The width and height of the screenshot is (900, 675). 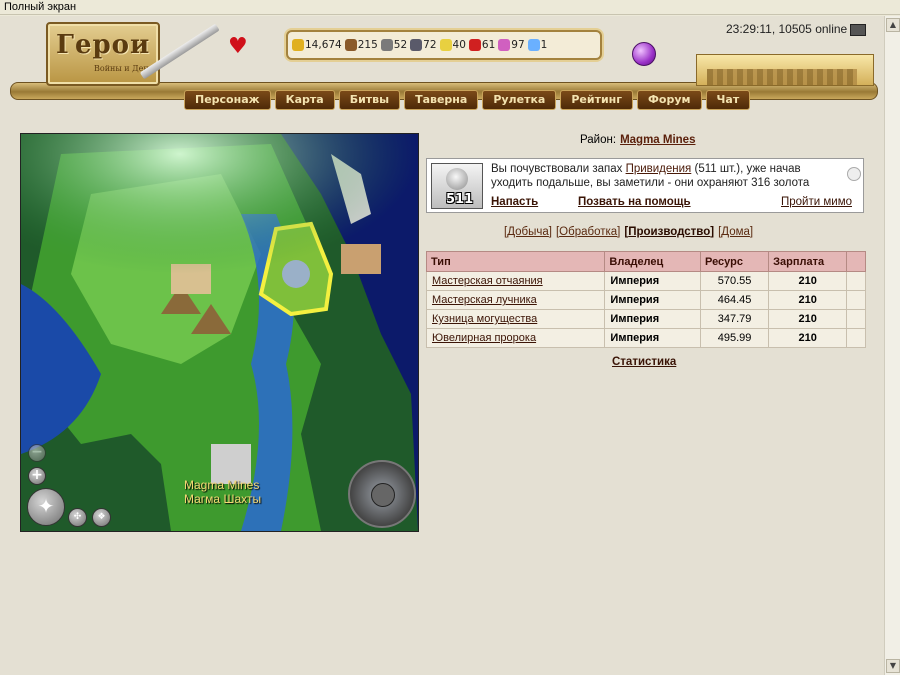 What do you see at coordinates (893, 25) in the screenshot?
I see `scroll-up-icon: ▲` at bounding box center [893, 25].